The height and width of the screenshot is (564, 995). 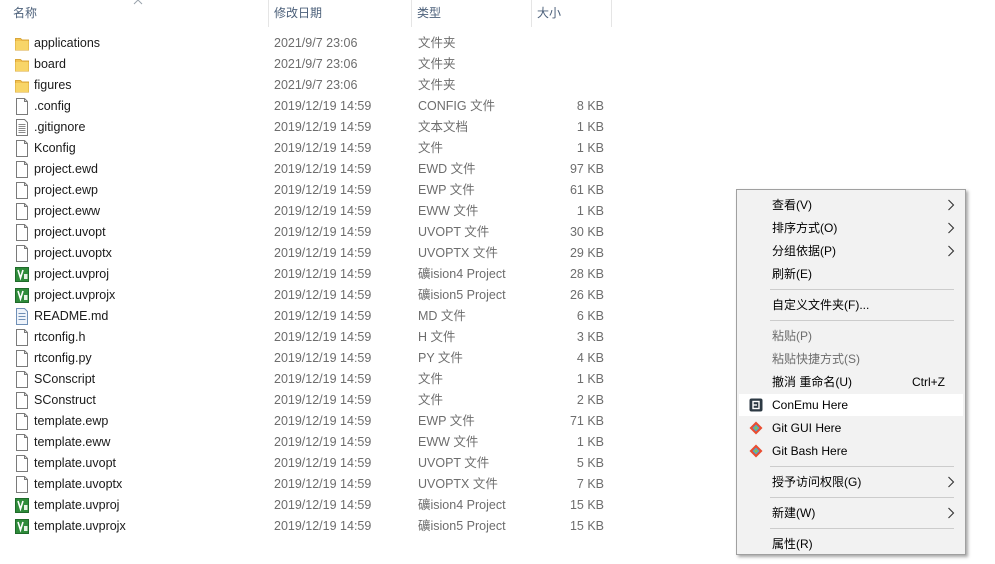 What do you see at coordinates (851, 359) in the screenshot?
I see `menu-item: 粘贴快捷方式(S)` at bounding box center [851, 359].